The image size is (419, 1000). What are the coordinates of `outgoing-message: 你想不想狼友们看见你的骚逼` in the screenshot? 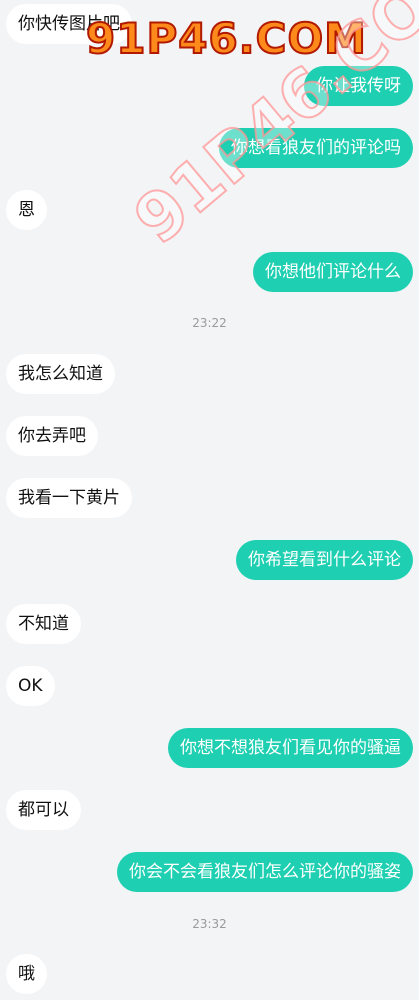 It's located at (290, 748).